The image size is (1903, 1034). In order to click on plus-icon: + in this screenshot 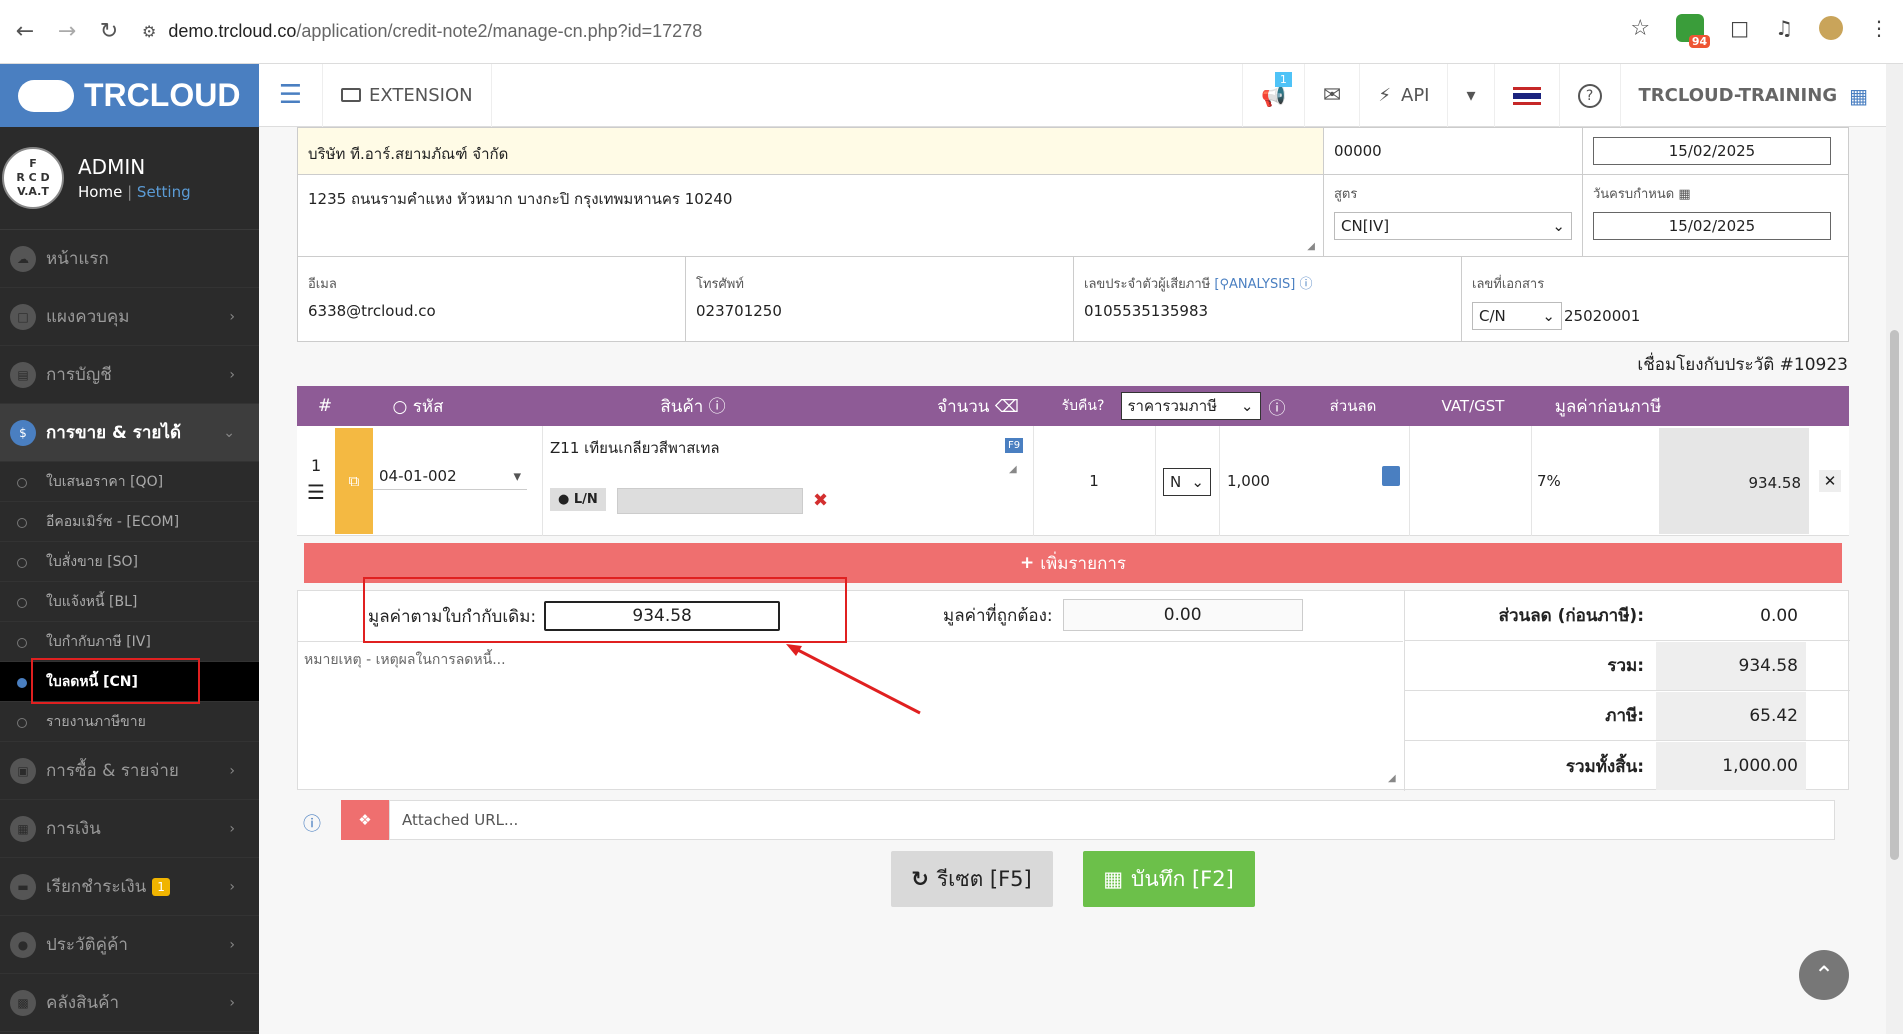, I will do `click(1027, 563)`.